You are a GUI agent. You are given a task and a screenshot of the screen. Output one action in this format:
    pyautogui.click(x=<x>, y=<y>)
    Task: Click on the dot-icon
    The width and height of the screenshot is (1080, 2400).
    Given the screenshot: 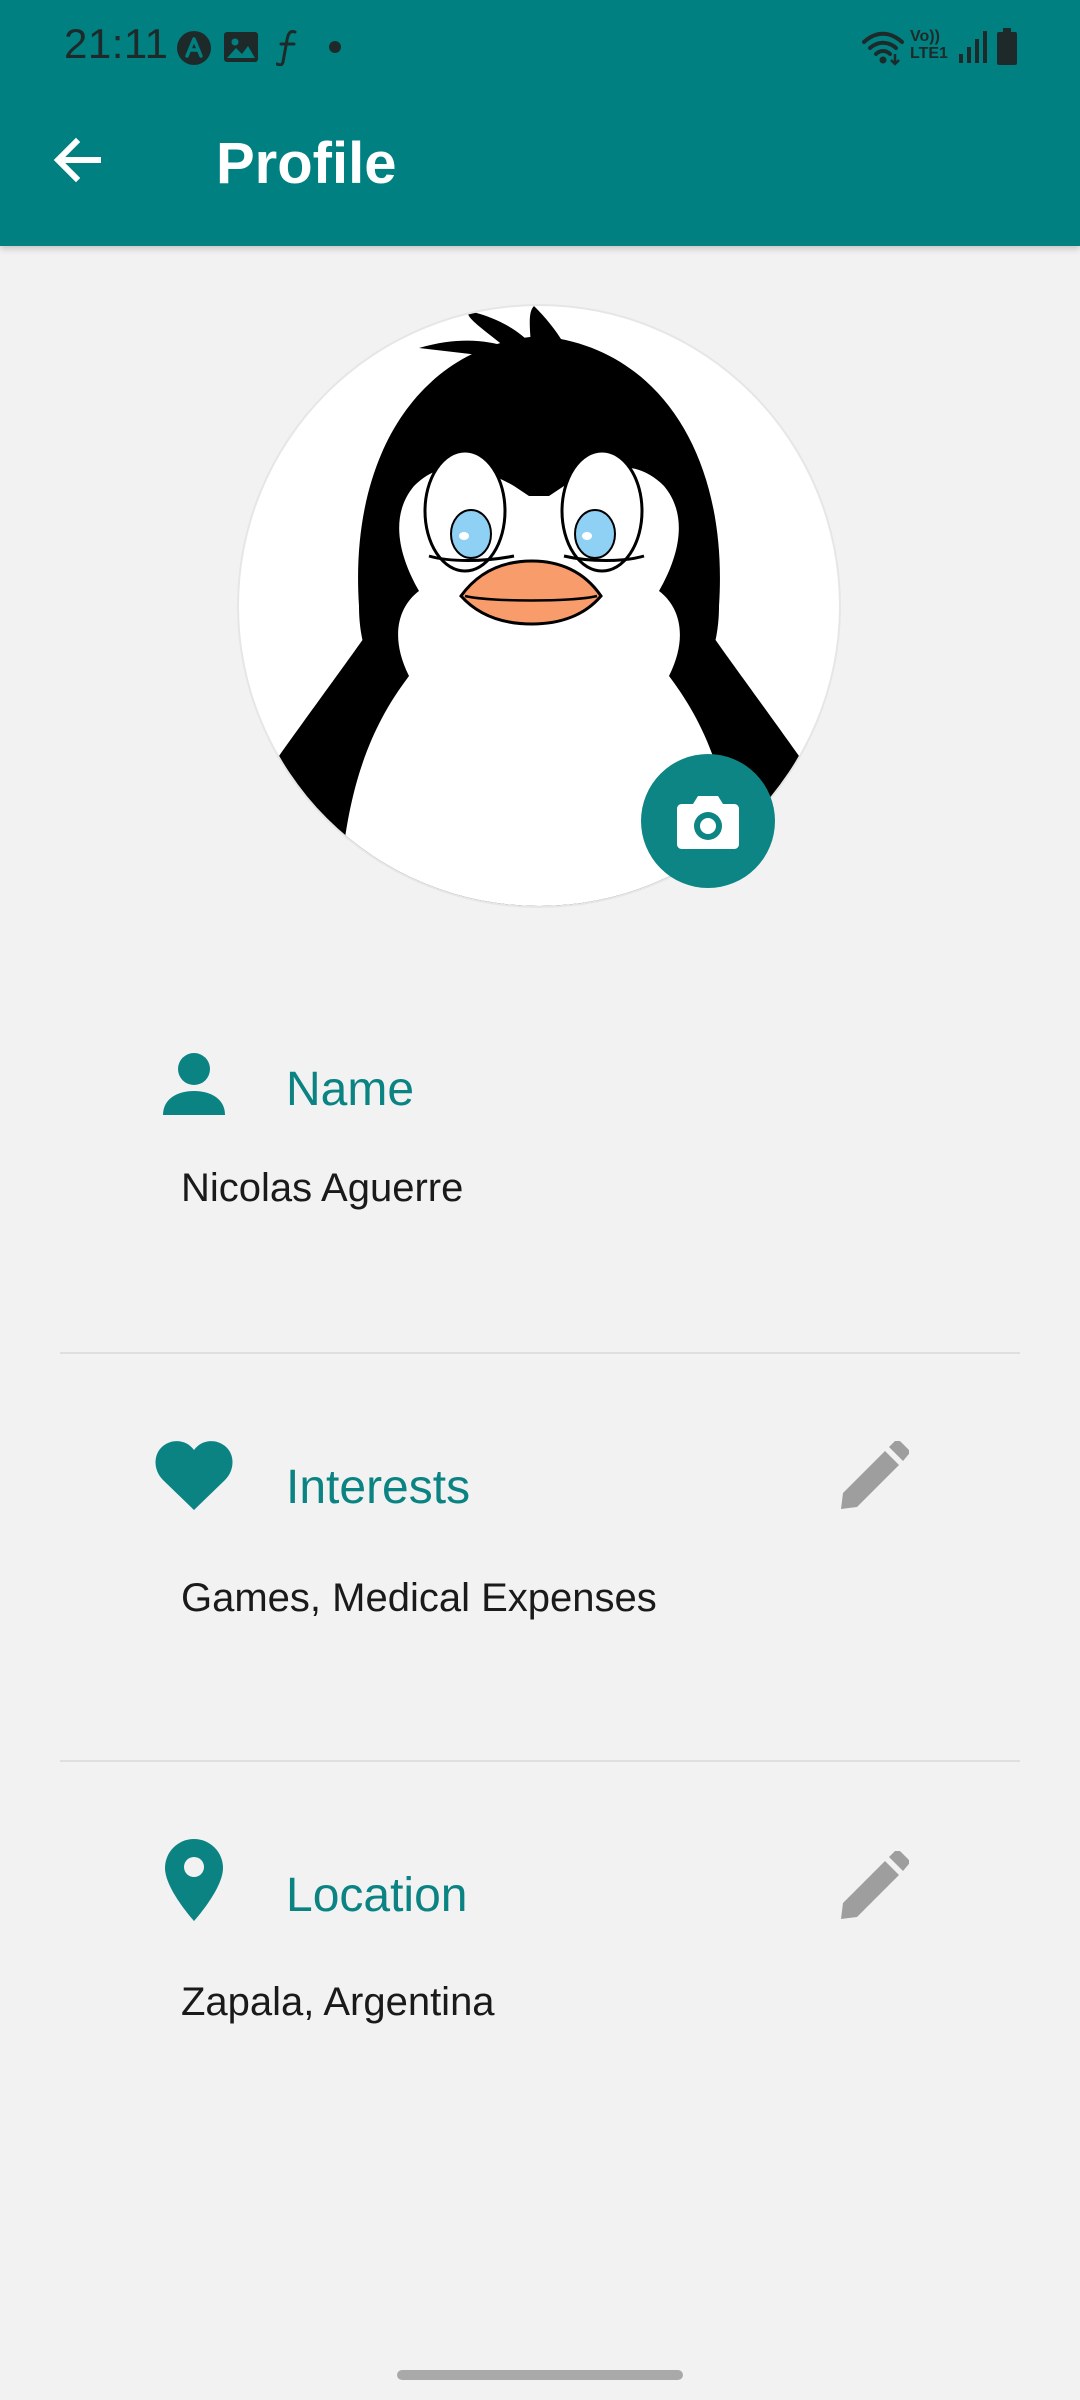 What is the action you would take?
    pyautogui.click(x=335, y=47)
    